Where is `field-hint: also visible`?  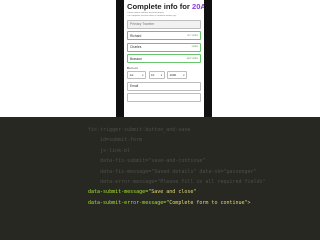
field-hint: also visible is located at coordinates (192, 58).